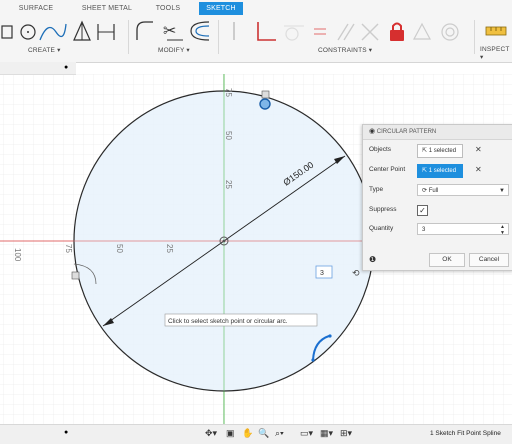 The image size is (512, 444). Describe the element at coordinates (107, 8) in the screenshot. I see `tab-sheet-metal: SHEET METAL` at that location.